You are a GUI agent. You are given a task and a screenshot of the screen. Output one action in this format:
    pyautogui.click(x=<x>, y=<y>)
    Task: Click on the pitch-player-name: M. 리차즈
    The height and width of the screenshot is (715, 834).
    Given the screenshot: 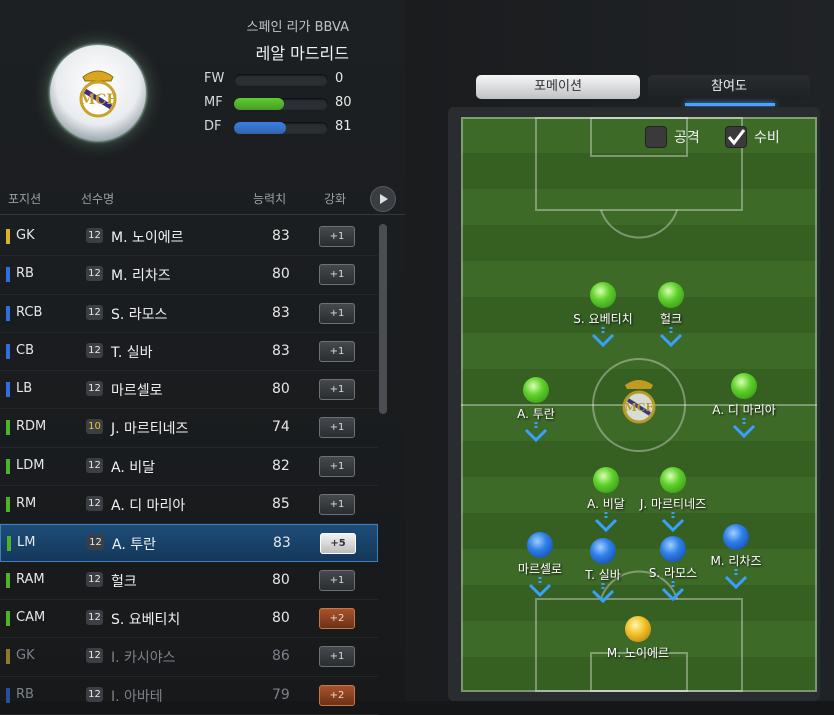 What is the action you would take?
    pyautogui.click(x=736, y=561)
    